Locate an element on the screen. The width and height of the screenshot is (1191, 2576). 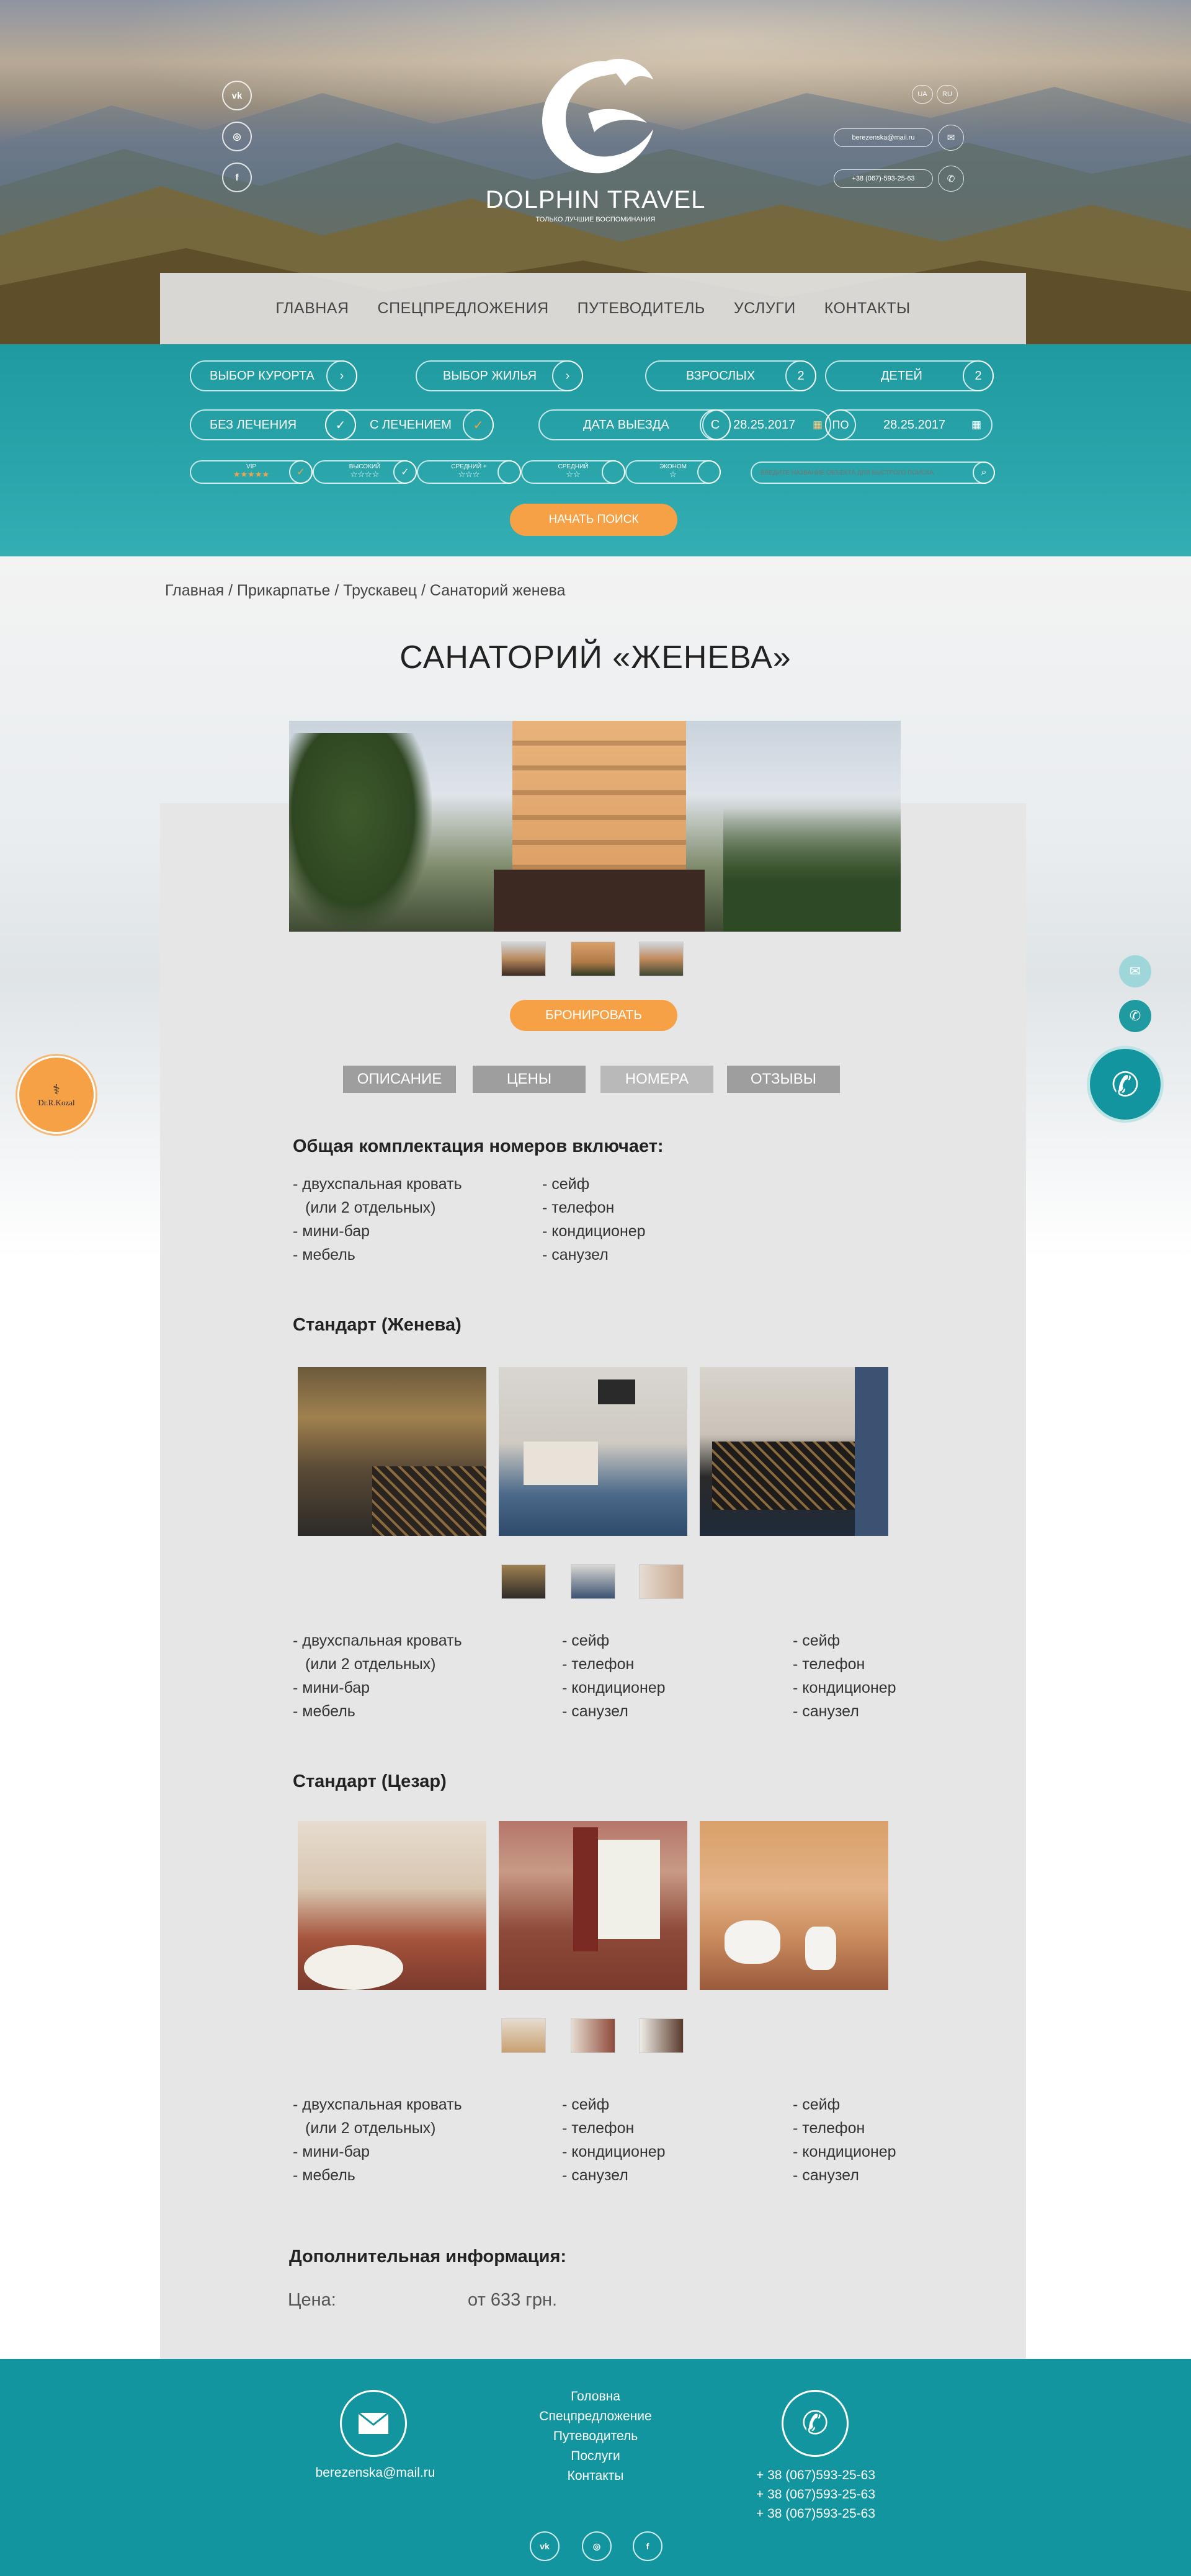
resort-select: ВЫБОР КУРОРТА › is located at coordinates (273, 375).